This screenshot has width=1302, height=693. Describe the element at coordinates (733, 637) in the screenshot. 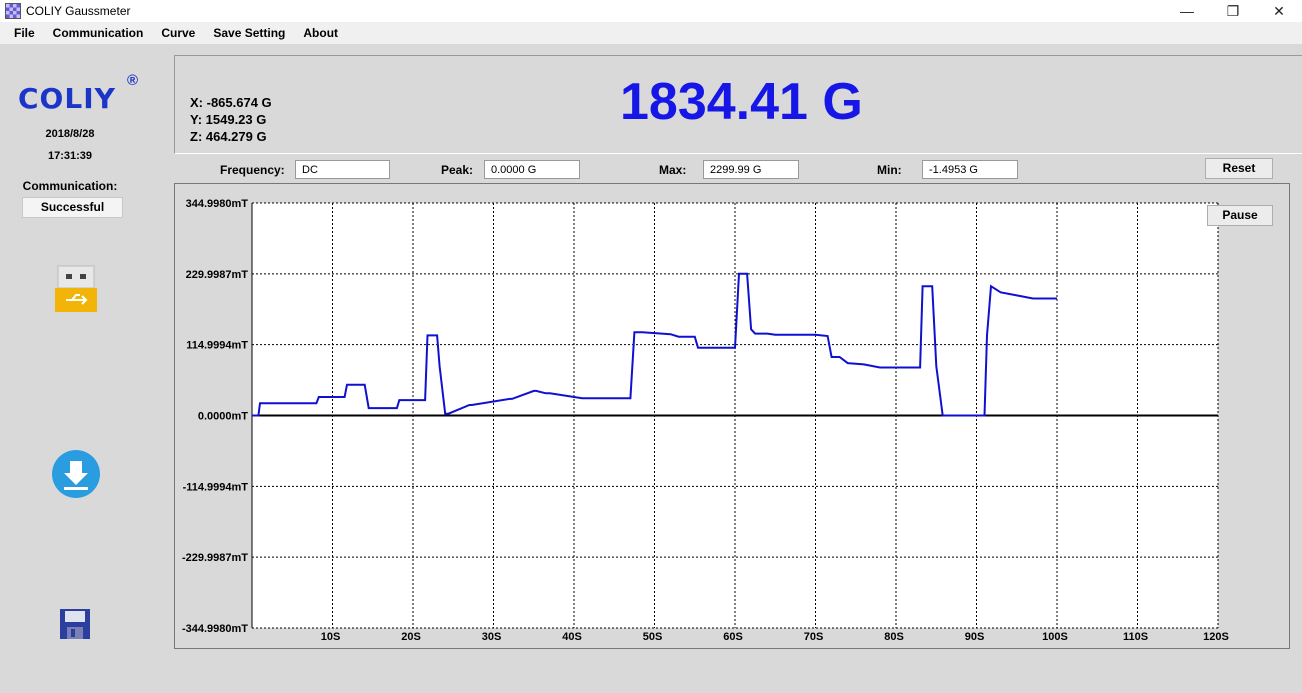

I see `x-tick-label: 60S` at that location.